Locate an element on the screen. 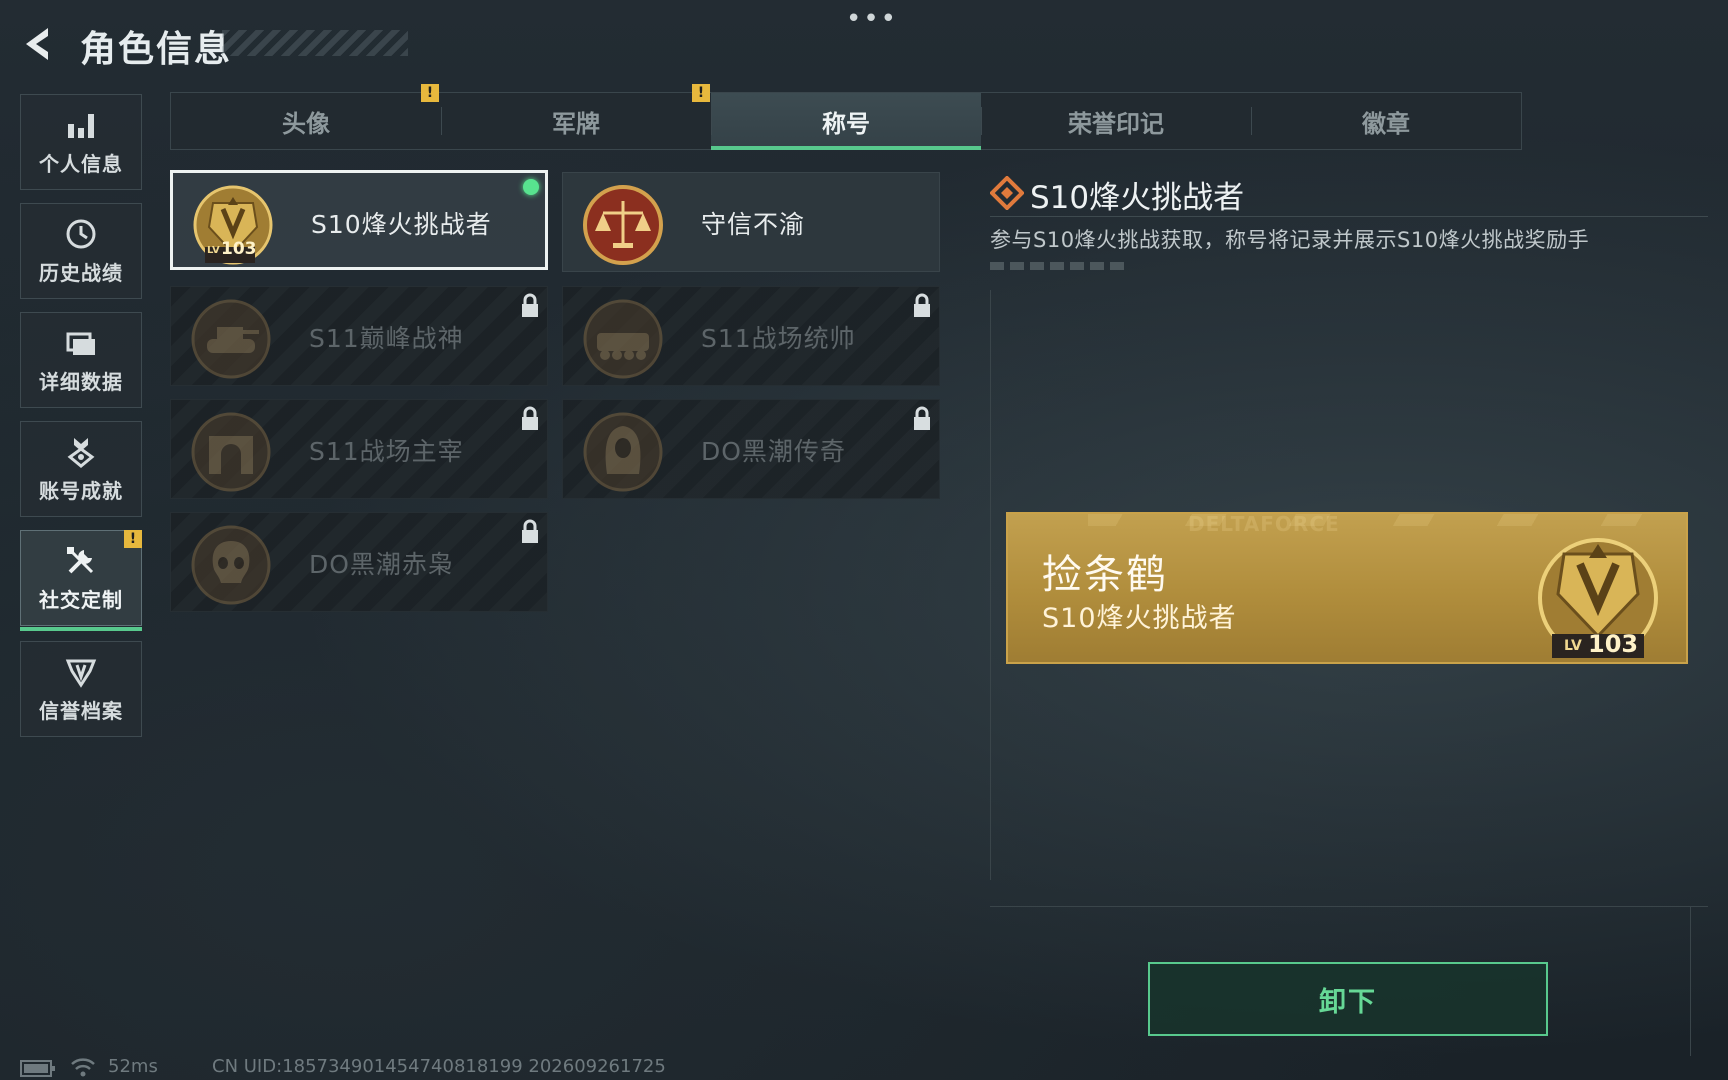 The height and width of the screenshot is (1080, 1728). tab-badge: 徽章 is located at coordinates (1386, 121).